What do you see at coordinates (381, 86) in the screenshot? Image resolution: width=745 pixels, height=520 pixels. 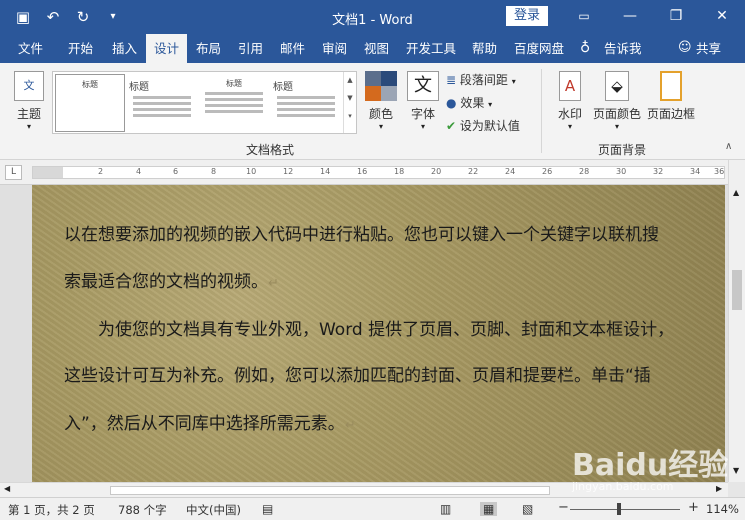 I see `color-palette-icon` at bounding box center [381, 86].